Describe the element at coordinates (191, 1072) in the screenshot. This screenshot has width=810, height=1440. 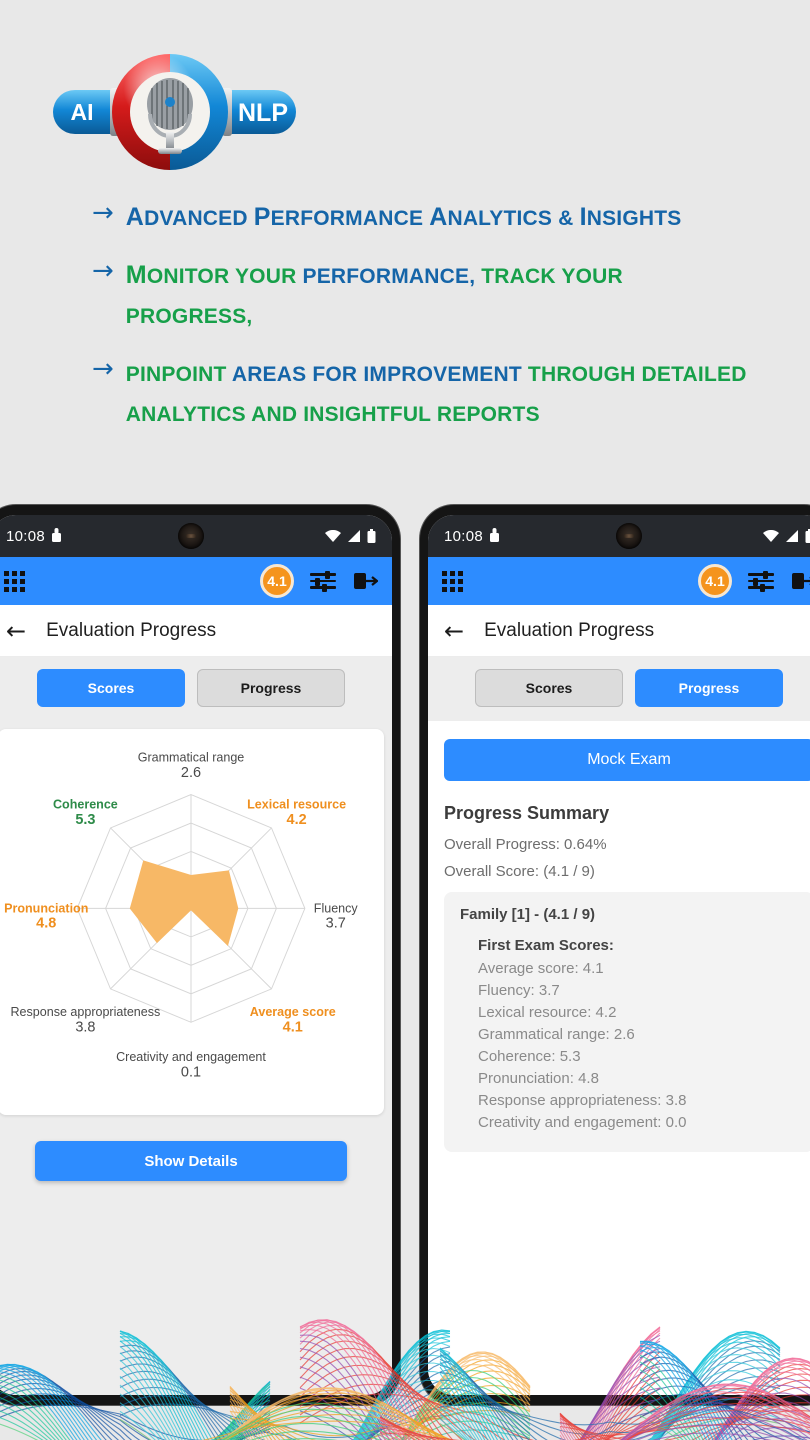
I see `svg-text: 0.1` at that location.